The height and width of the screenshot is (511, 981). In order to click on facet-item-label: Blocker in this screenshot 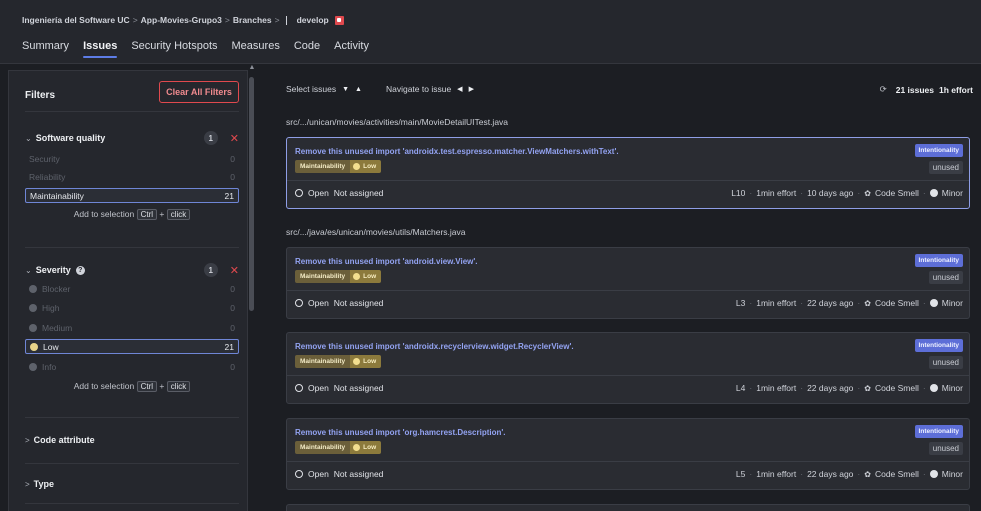, I will do `click(56, 288)`.